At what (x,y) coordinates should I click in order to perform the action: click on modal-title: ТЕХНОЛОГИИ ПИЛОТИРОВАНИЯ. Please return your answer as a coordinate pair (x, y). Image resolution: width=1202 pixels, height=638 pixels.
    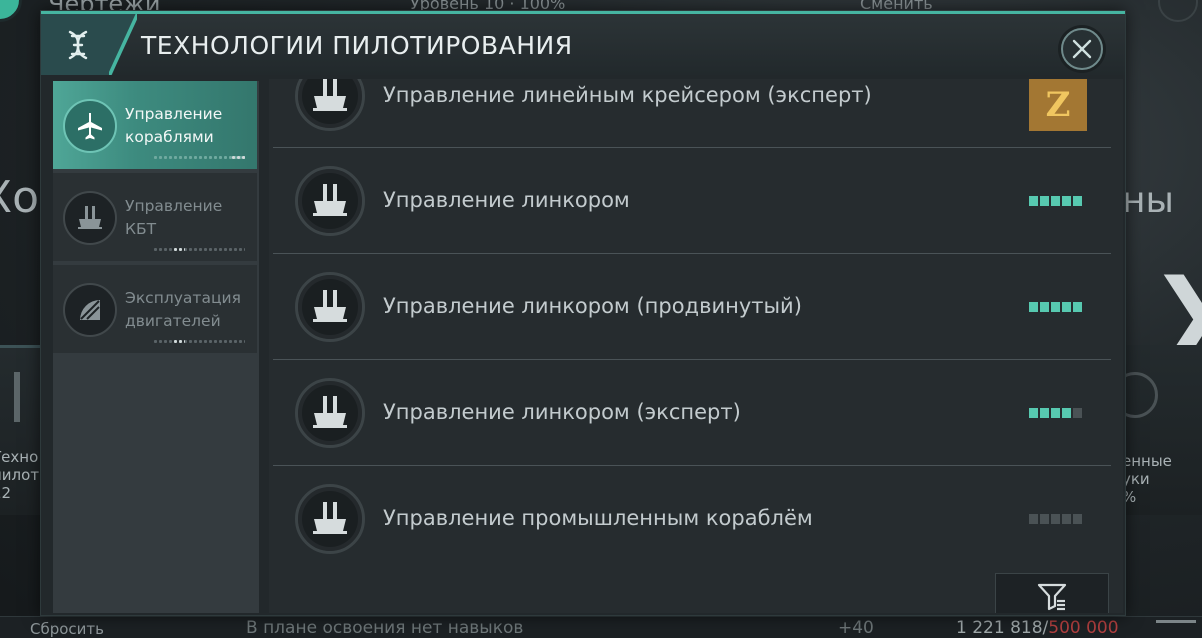
    Looking at the image, I should click on (357, 45).